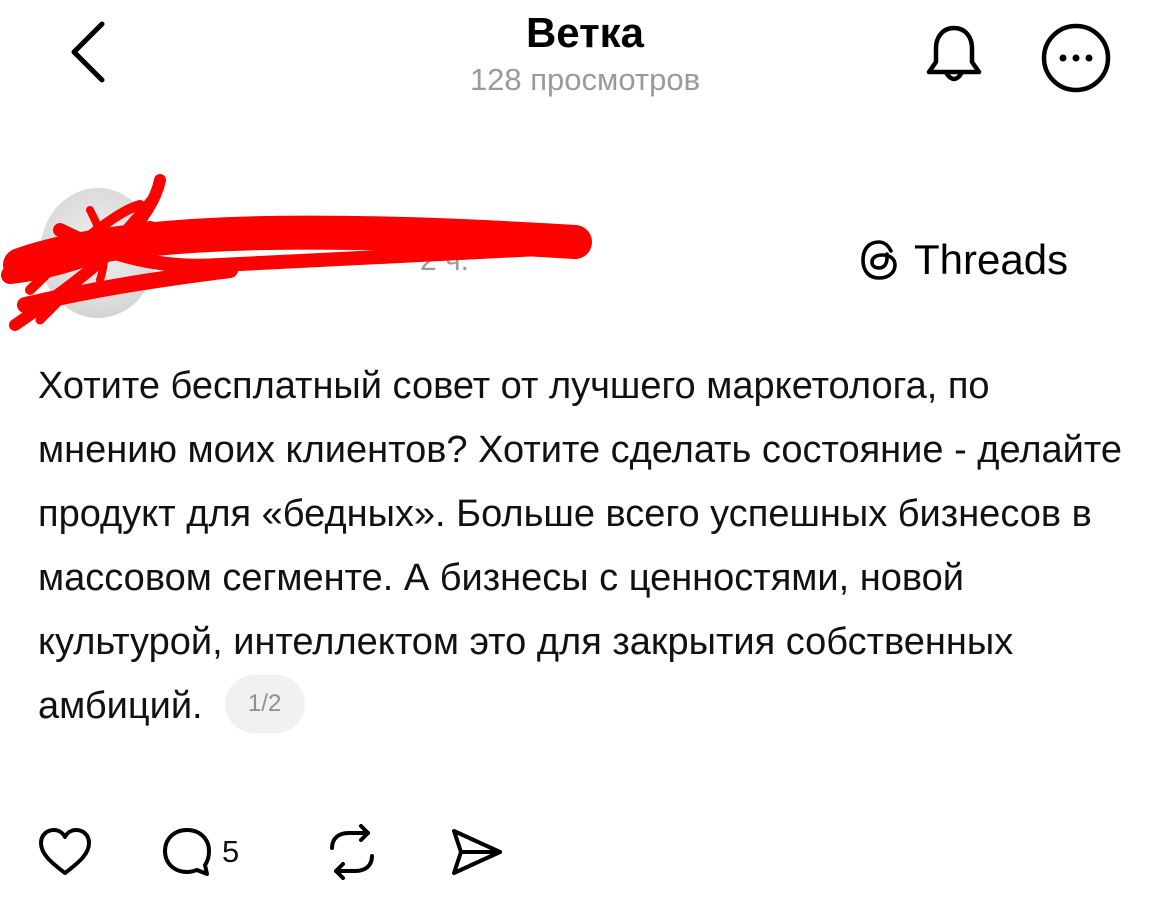  I want to click on send-icon, so click(477, 852).